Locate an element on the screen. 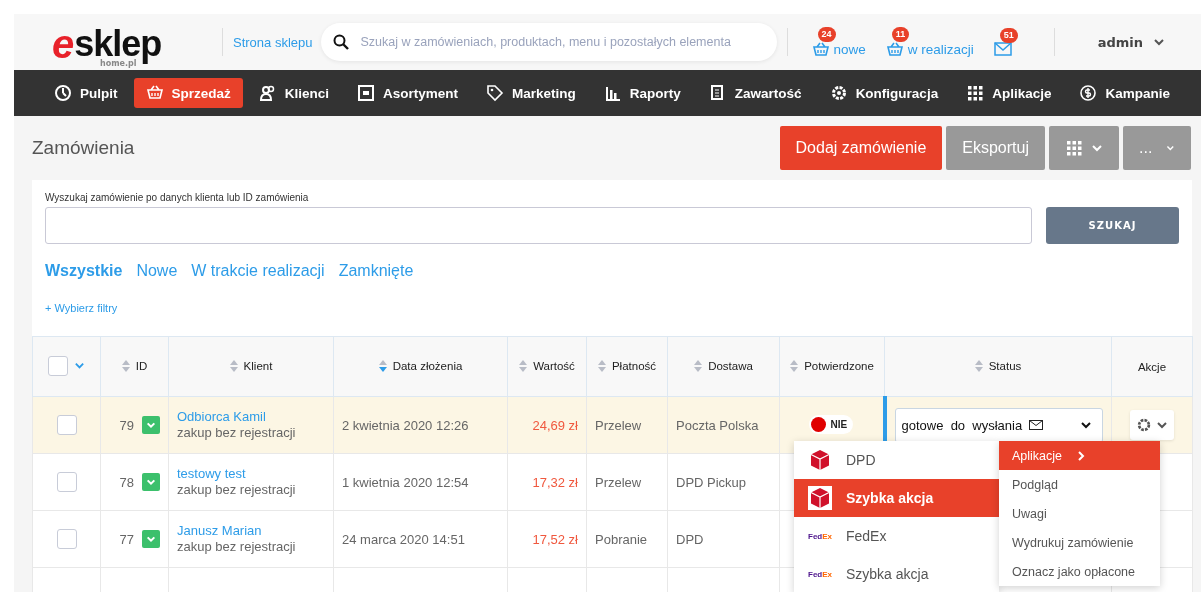 The width and height of the screenshot is (1201, 592). table-cell: DPD is located at coordinates (690, 539).